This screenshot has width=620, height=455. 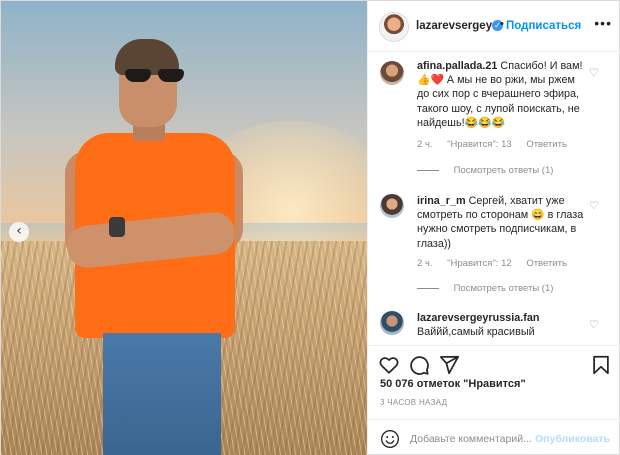 I want to click on comment-meta: 2 ч. "Нравится": 13 Ответить, so click(x=498, y=144).